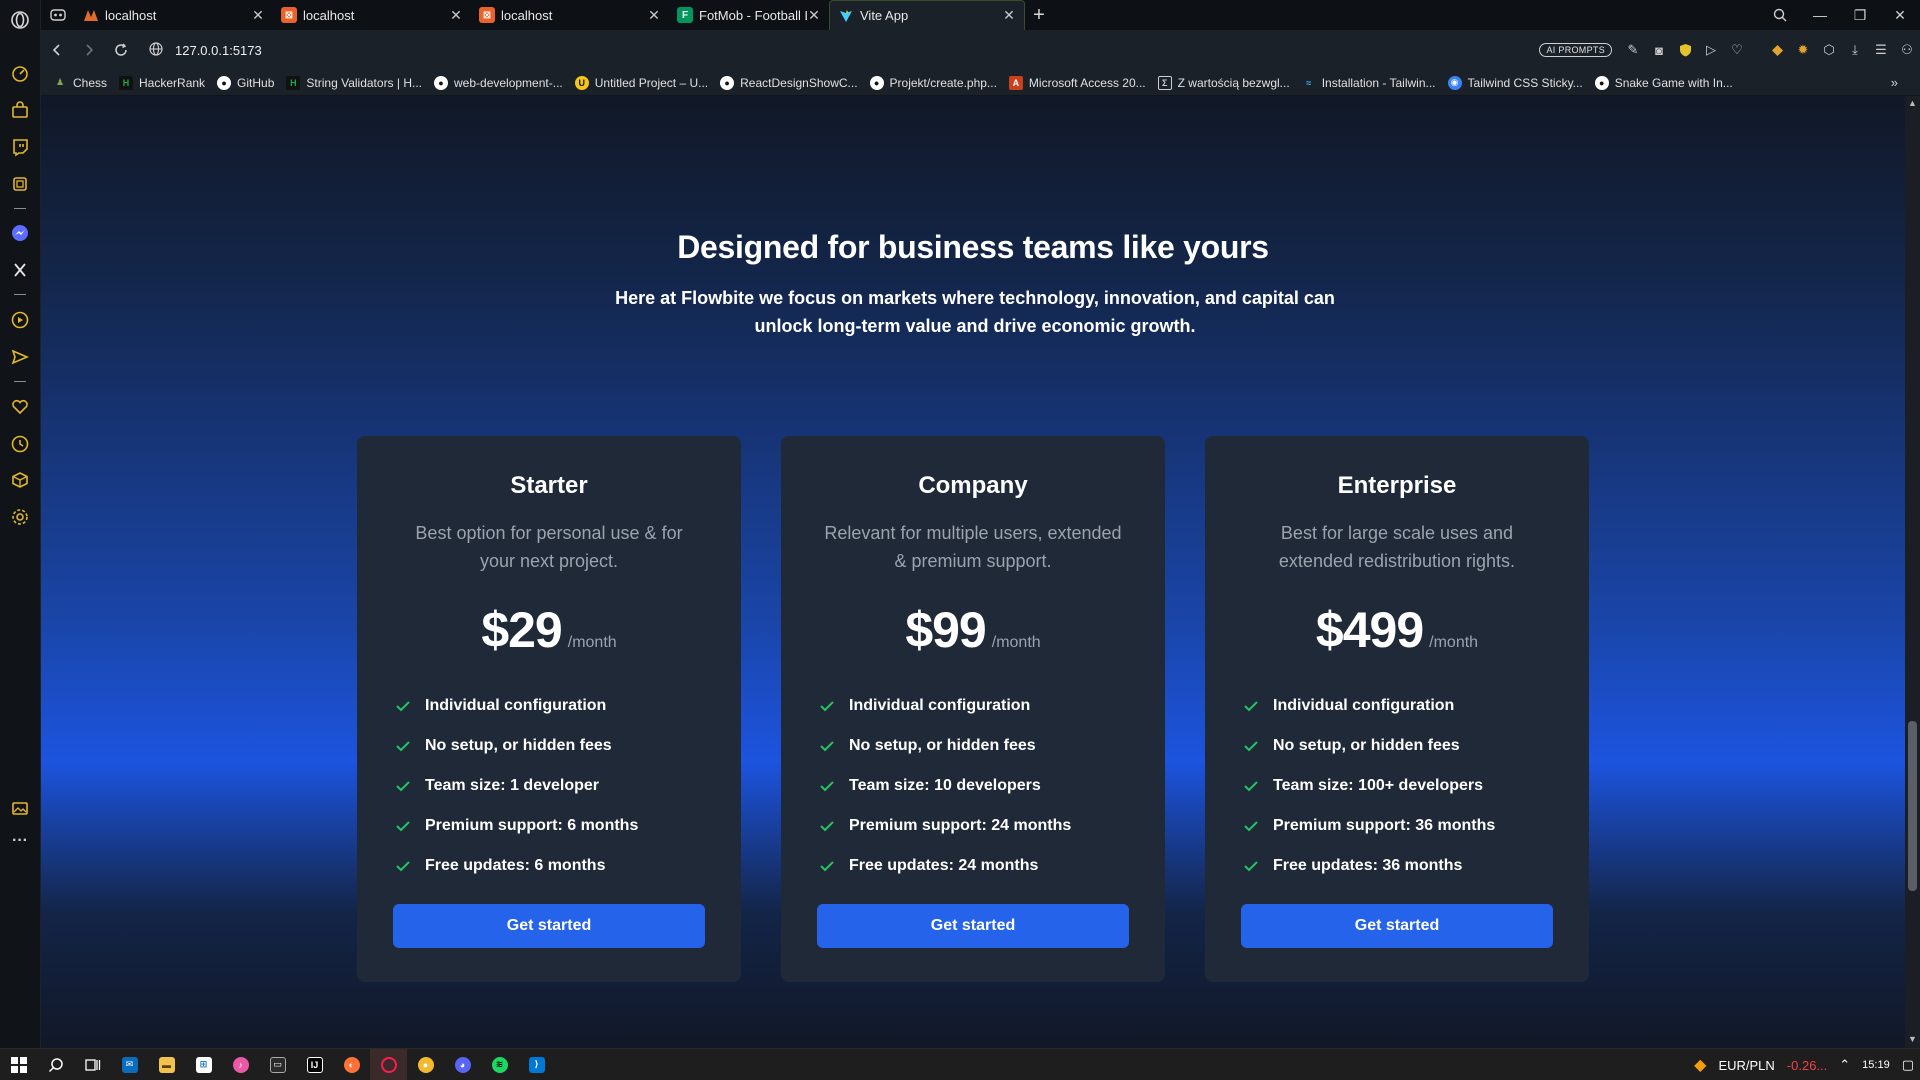 This screenshot has width=1920, height=1080. Describe the element at coordinates (80, 83) in the screenshot. I see `bookmark-item: ♟ Chess` at that location.